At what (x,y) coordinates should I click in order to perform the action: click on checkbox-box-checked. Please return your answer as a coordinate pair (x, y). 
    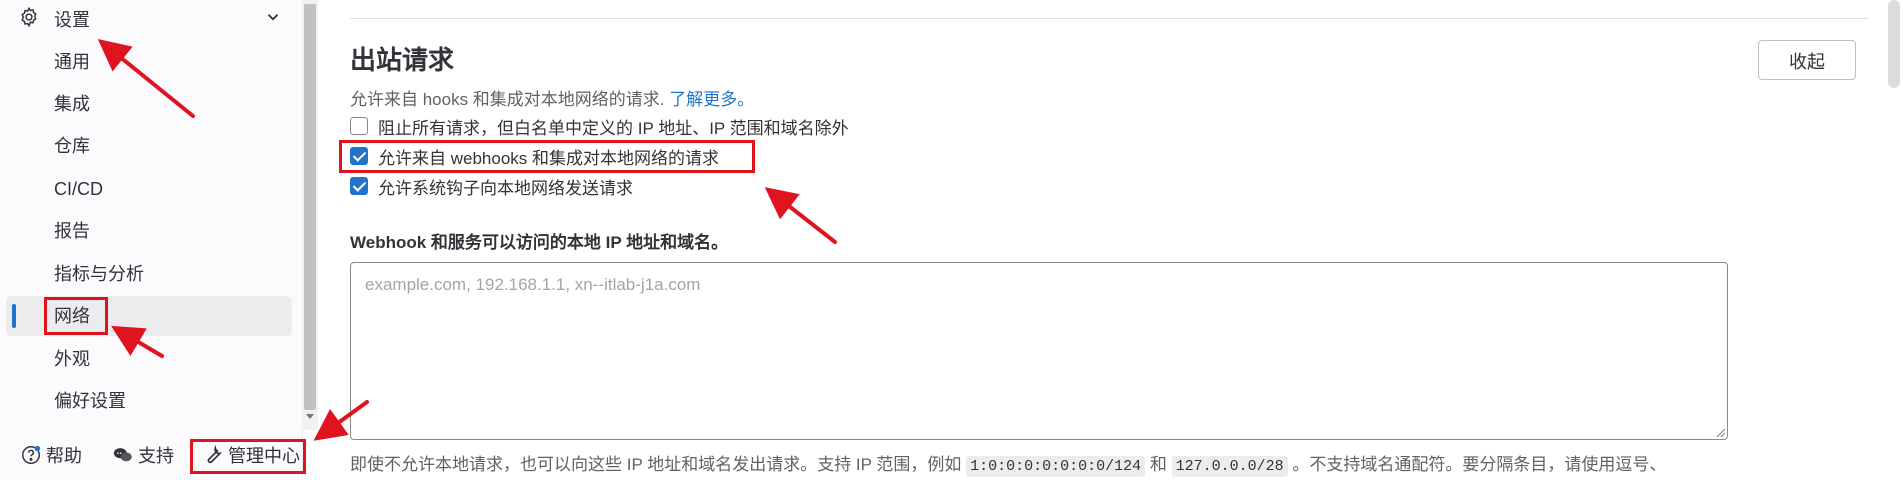
    Looking at the image, I should click on (359, 186).